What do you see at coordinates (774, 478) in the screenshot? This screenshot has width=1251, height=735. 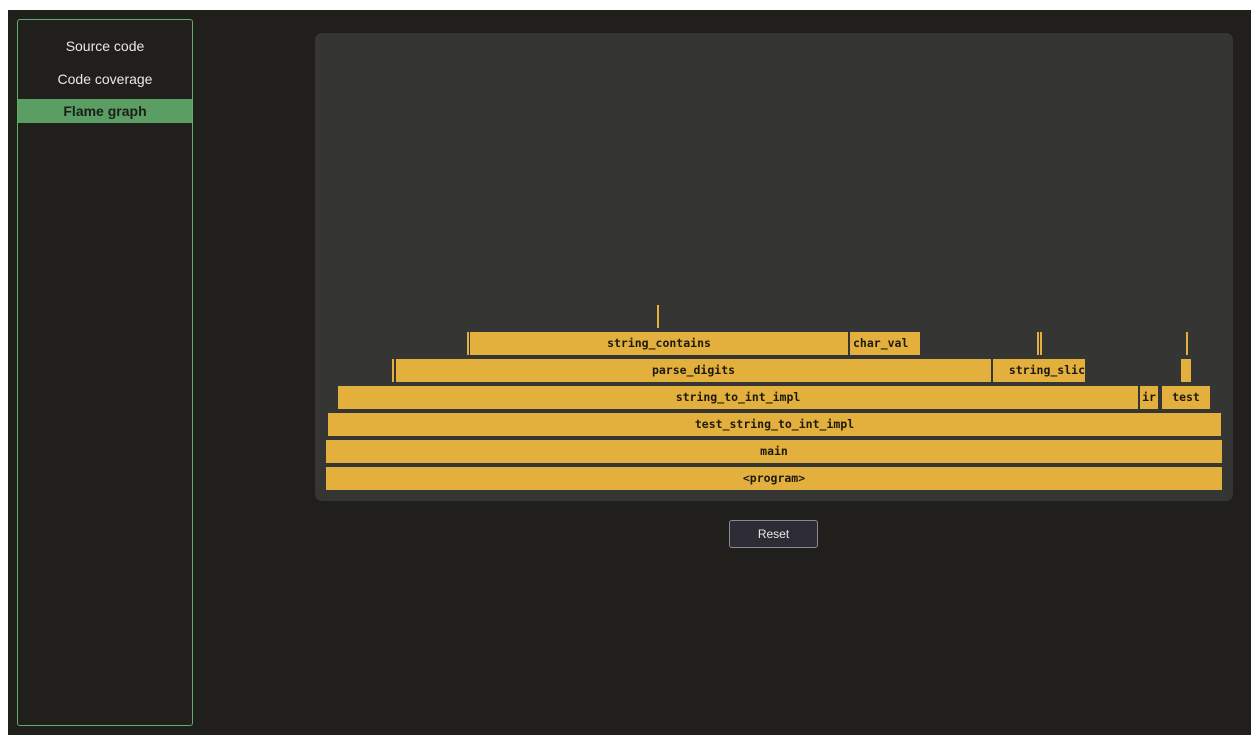 I see `flame-frame-program: <program>` at bounding box center [774, 478].